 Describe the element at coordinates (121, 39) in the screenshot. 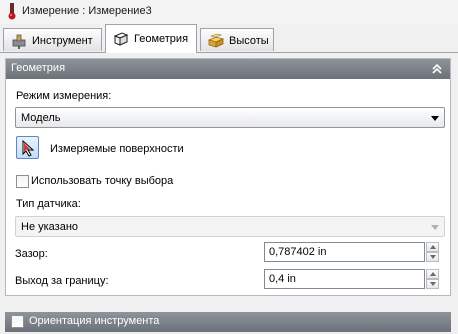

I see `geometry-cube-icon` at that location.